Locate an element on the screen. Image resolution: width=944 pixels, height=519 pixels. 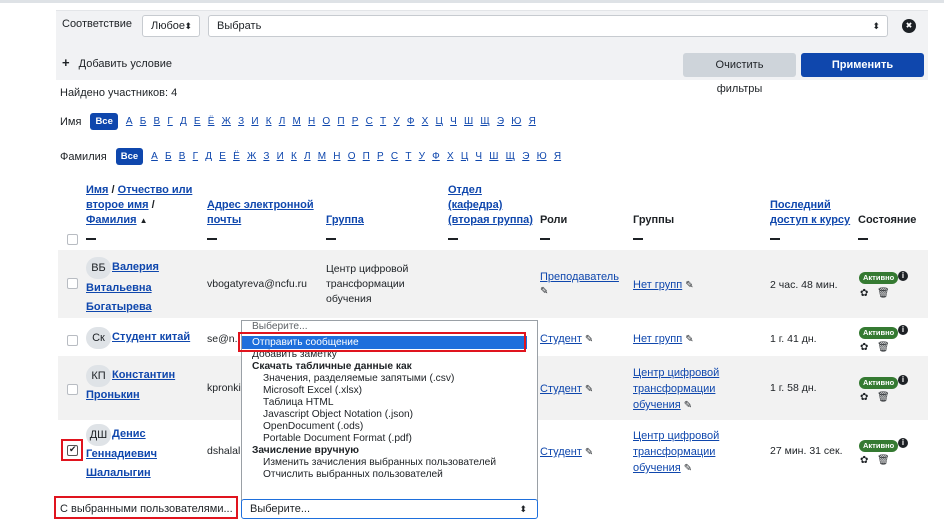
remove-condition-icon: ✖ is located at coordinates (909, 26).